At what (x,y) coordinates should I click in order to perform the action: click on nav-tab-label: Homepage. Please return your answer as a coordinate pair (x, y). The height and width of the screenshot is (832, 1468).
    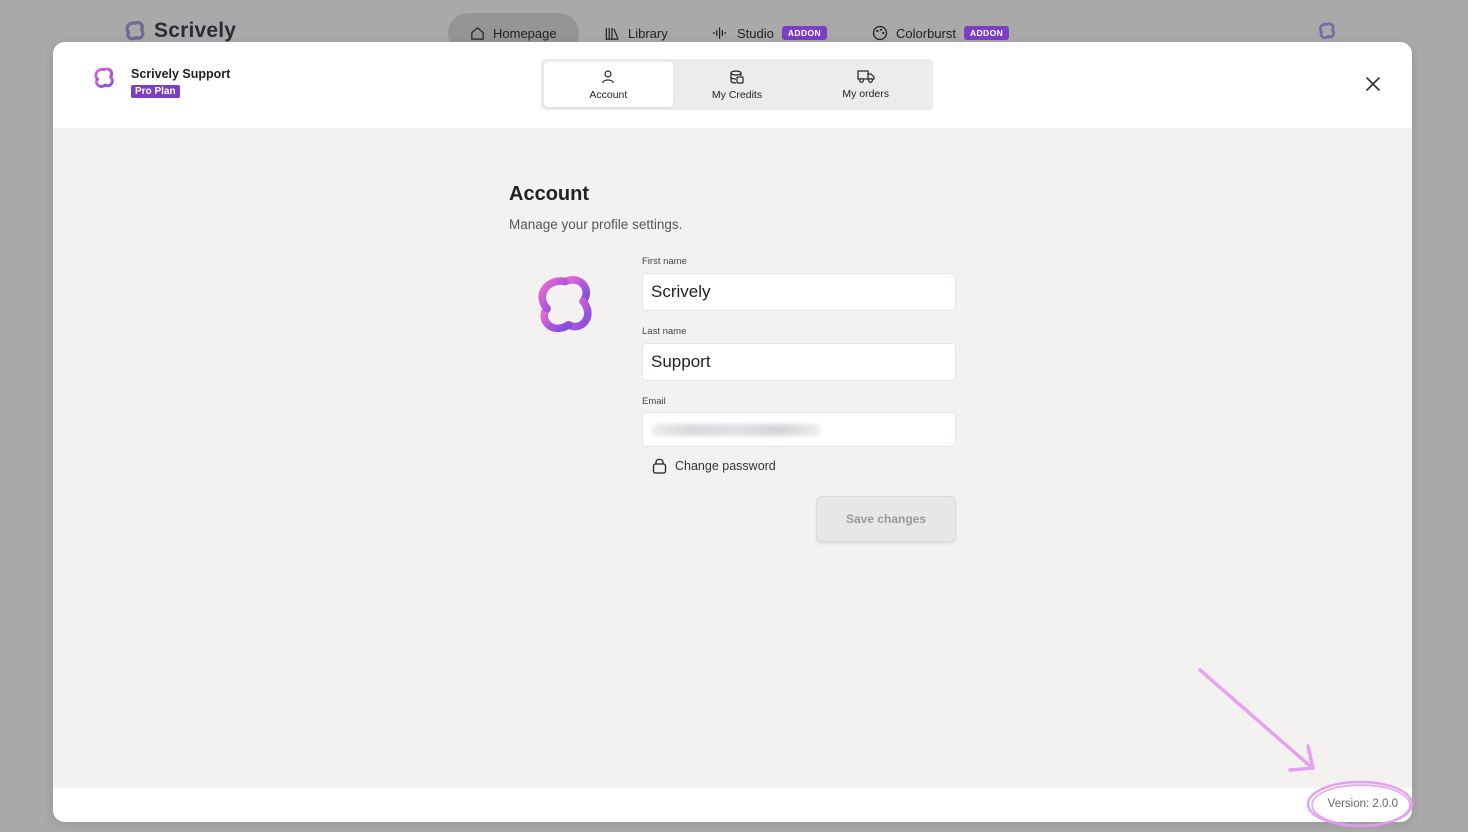
    Looking at the image, I should click on (525, 33).